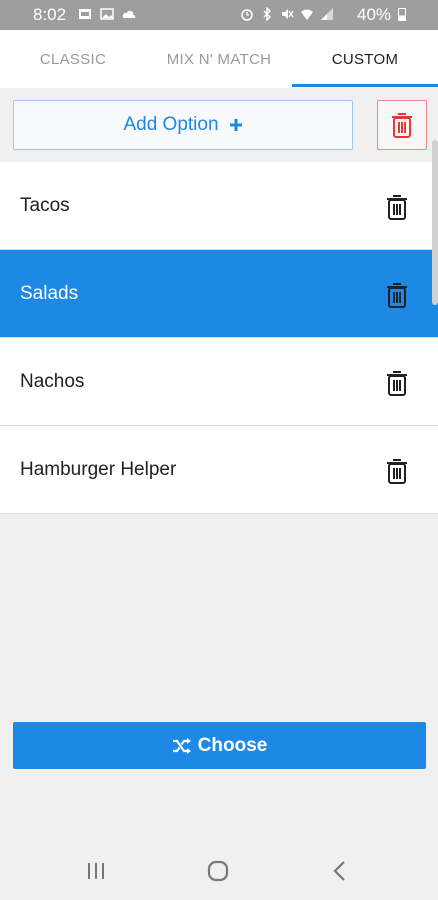 This screenshot has height=900, width=438. What do you see at coordinates (96, 871) in the screenshot?
I see `recent-apps-icon` at bounding box center [96, 871].